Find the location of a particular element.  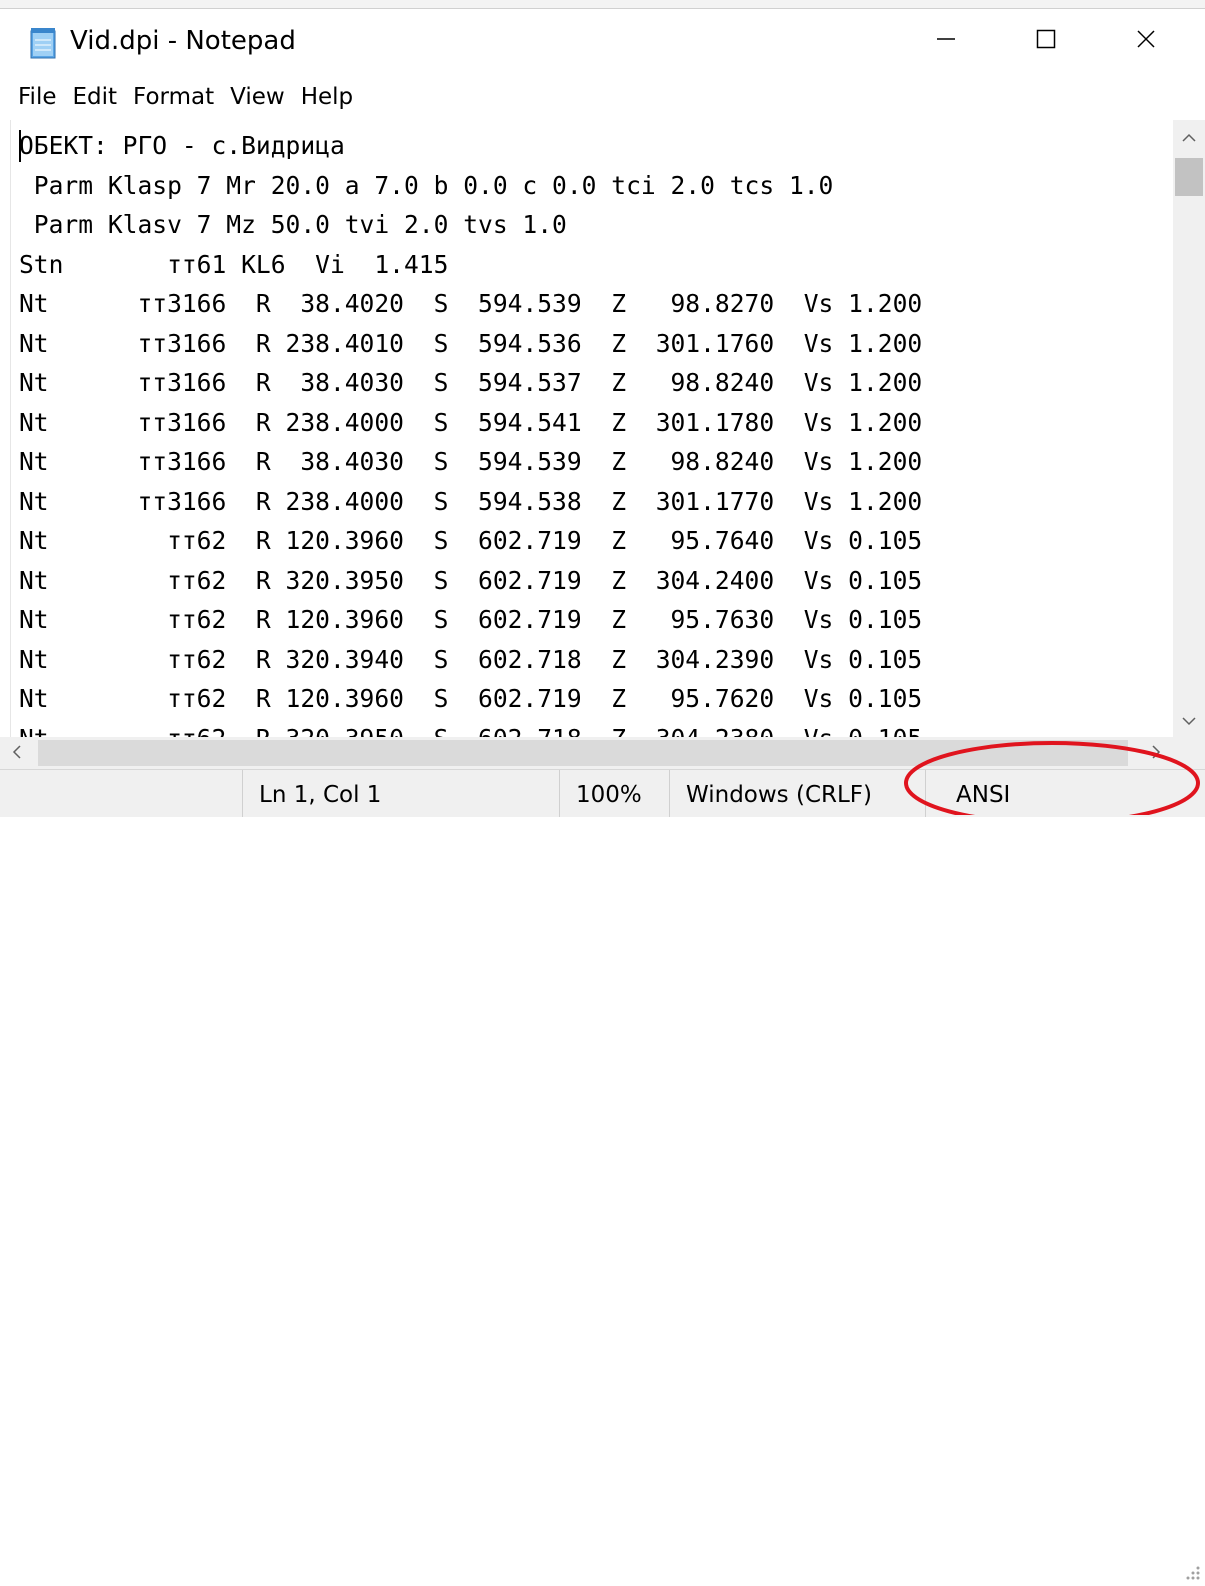

menu-bar: File Edit Format View Help is located at coordinates (602, 97).